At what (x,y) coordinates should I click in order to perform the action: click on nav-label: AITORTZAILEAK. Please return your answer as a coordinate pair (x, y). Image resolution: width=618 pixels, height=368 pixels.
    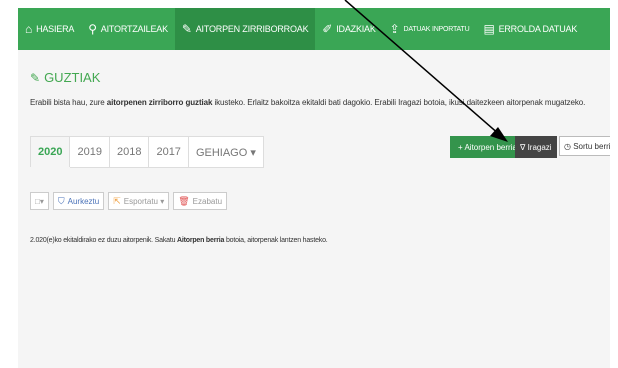
    Looking at the image, I should click on (134, 29).